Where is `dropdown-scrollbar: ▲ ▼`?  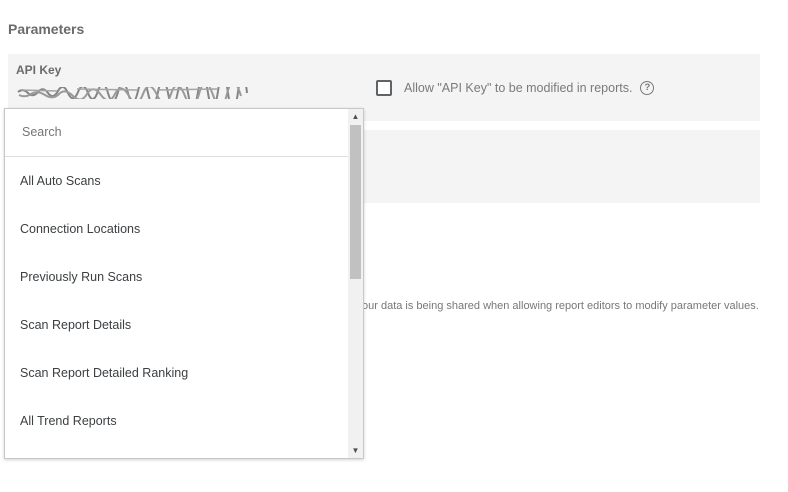
dropdown-scrollbar: ▲ ▼ is located at coordinates (355, 283).